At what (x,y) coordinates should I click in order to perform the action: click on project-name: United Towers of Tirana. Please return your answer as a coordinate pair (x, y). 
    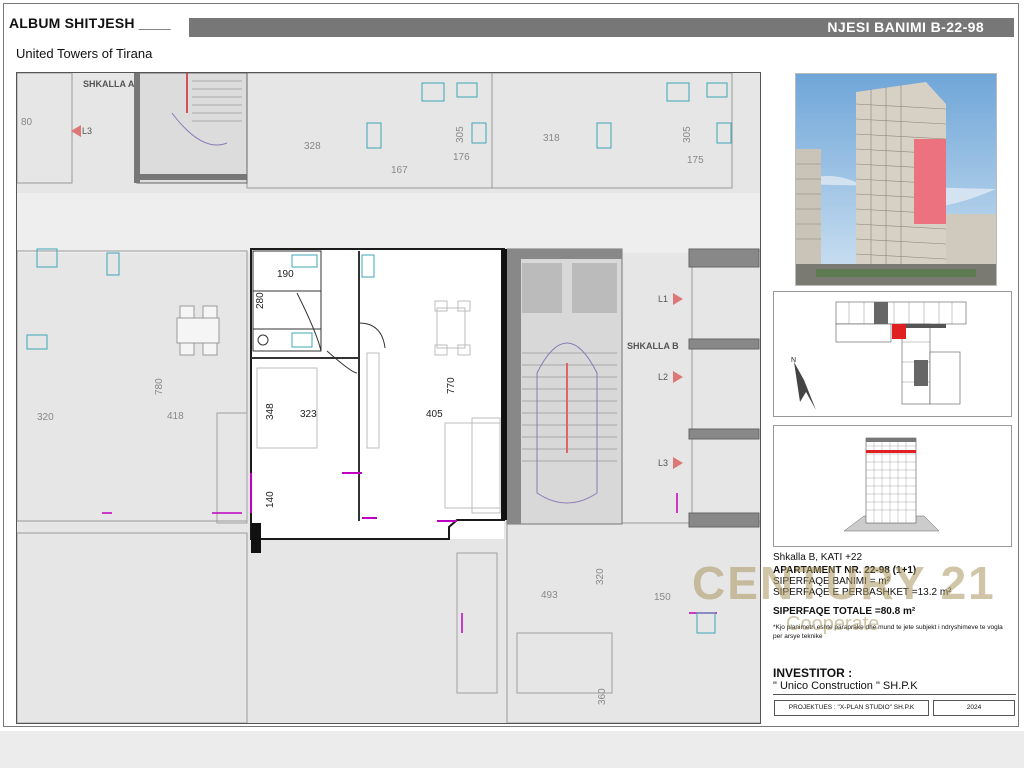
    Looking at the image, I should click on (84, 53).